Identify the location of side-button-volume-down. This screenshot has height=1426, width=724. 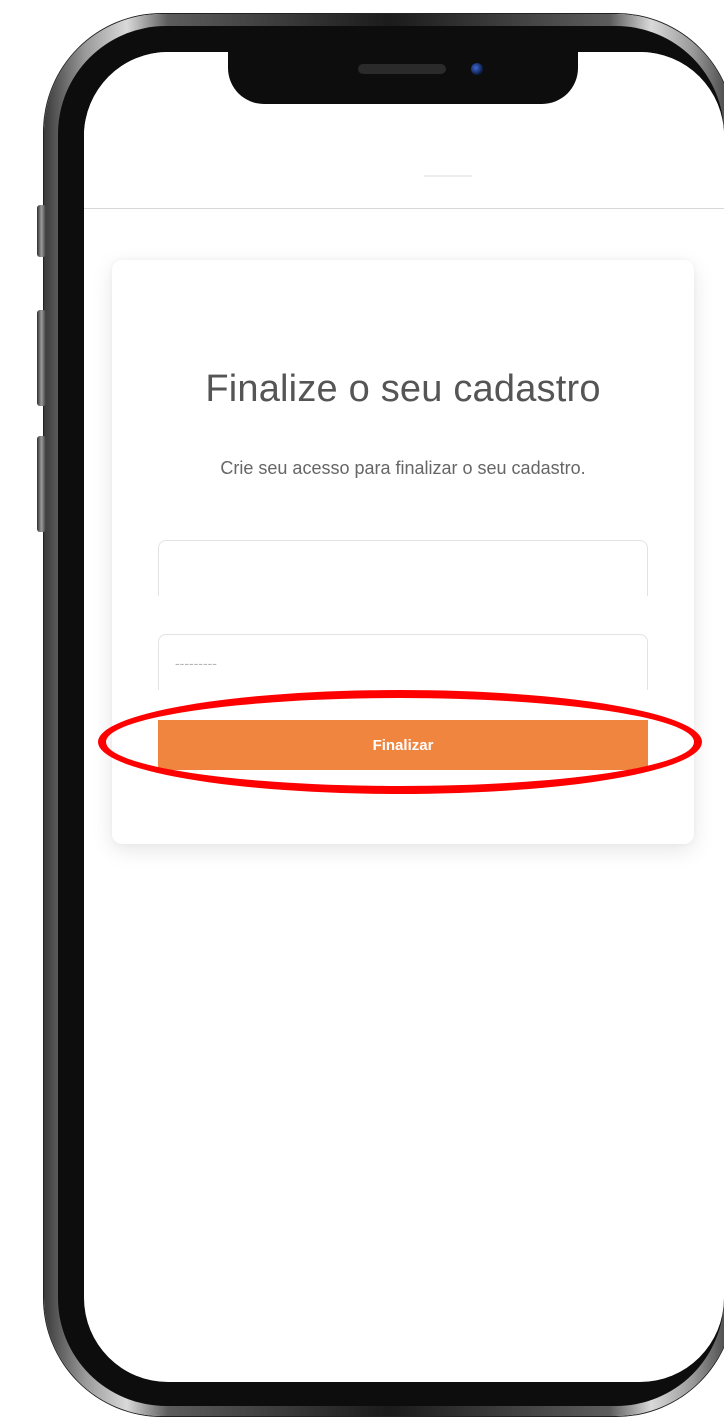
(41, 484).